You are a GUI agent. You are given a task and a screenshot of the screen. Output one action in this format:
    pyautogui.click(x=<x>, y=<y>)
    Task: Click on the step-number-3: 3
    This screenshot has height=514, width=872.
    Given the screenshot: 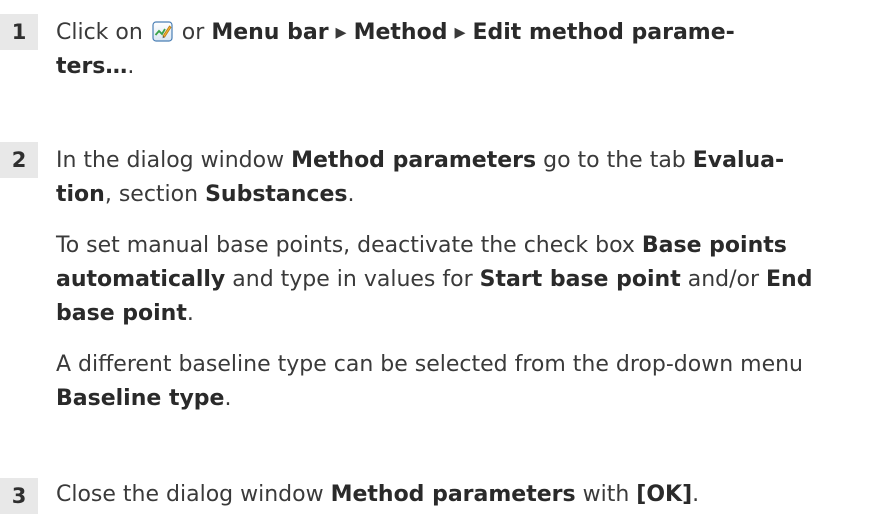 What is the action you would take?
    pyautogui.click(x=19, y=496)
    